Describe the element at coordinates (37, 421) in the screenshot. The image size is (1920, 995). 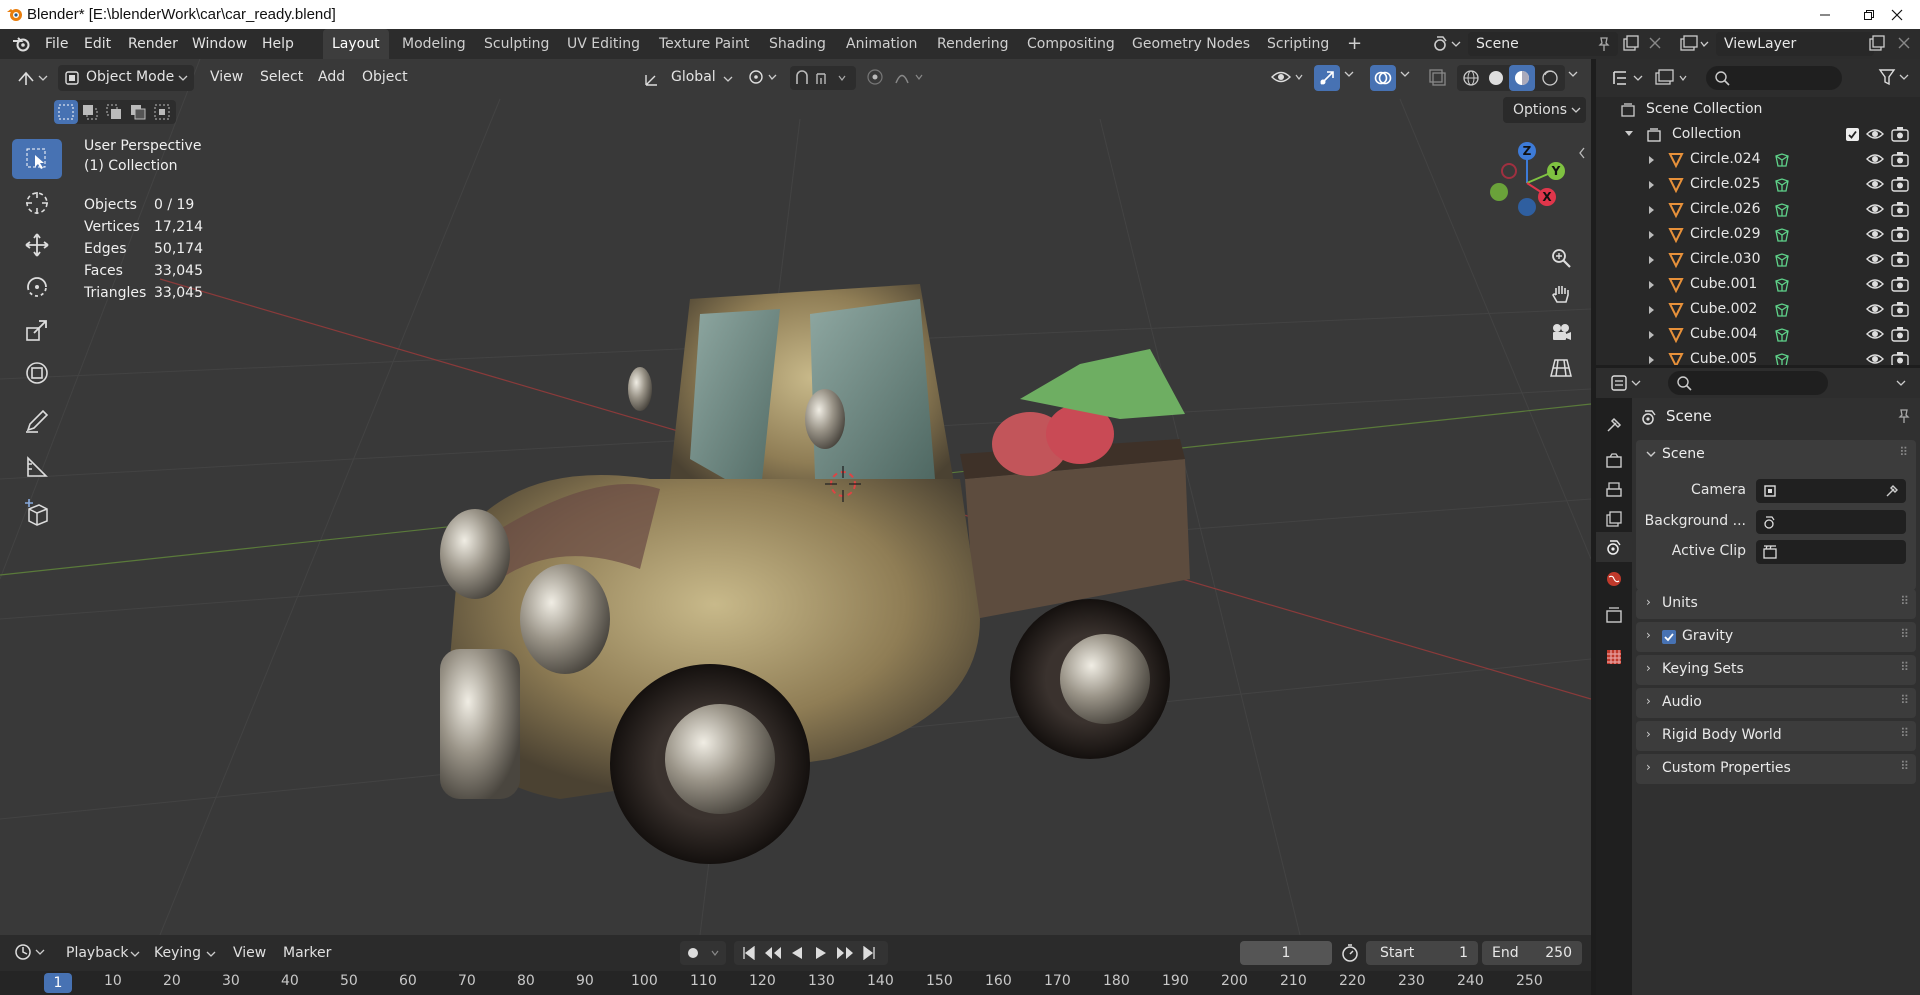
I see `annotate-tool` at that location.